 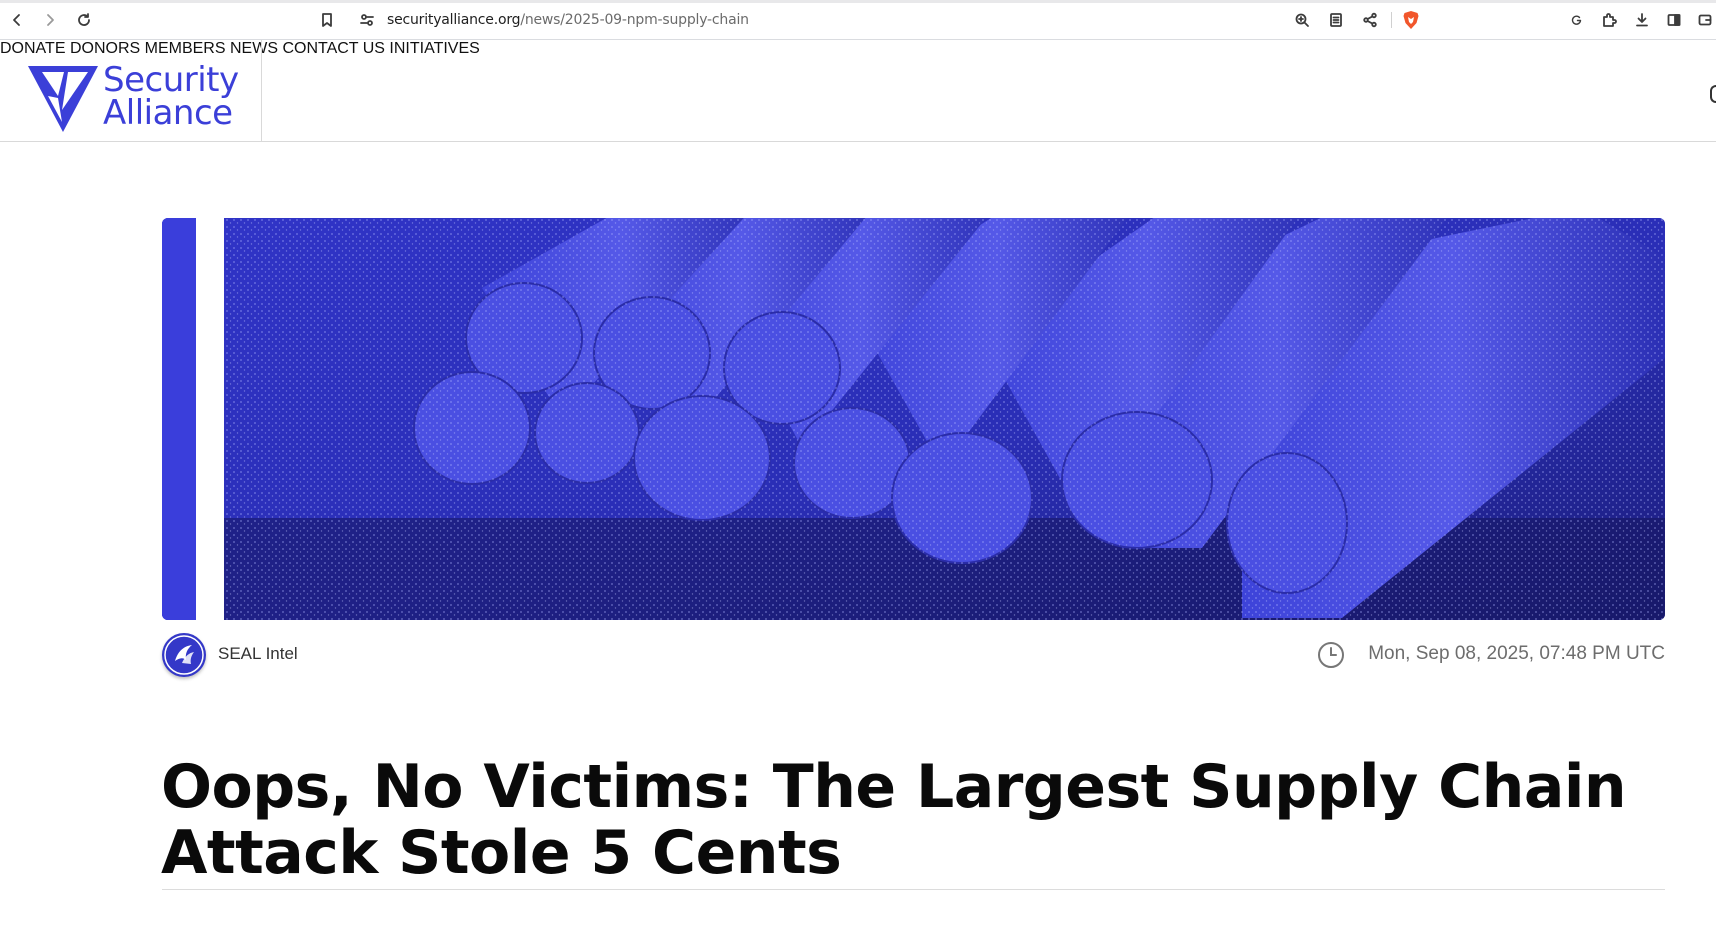 What do you see at coordinates (913, 889) in the screenshot?
I see `title-divider` at bounding box center [913, 889].